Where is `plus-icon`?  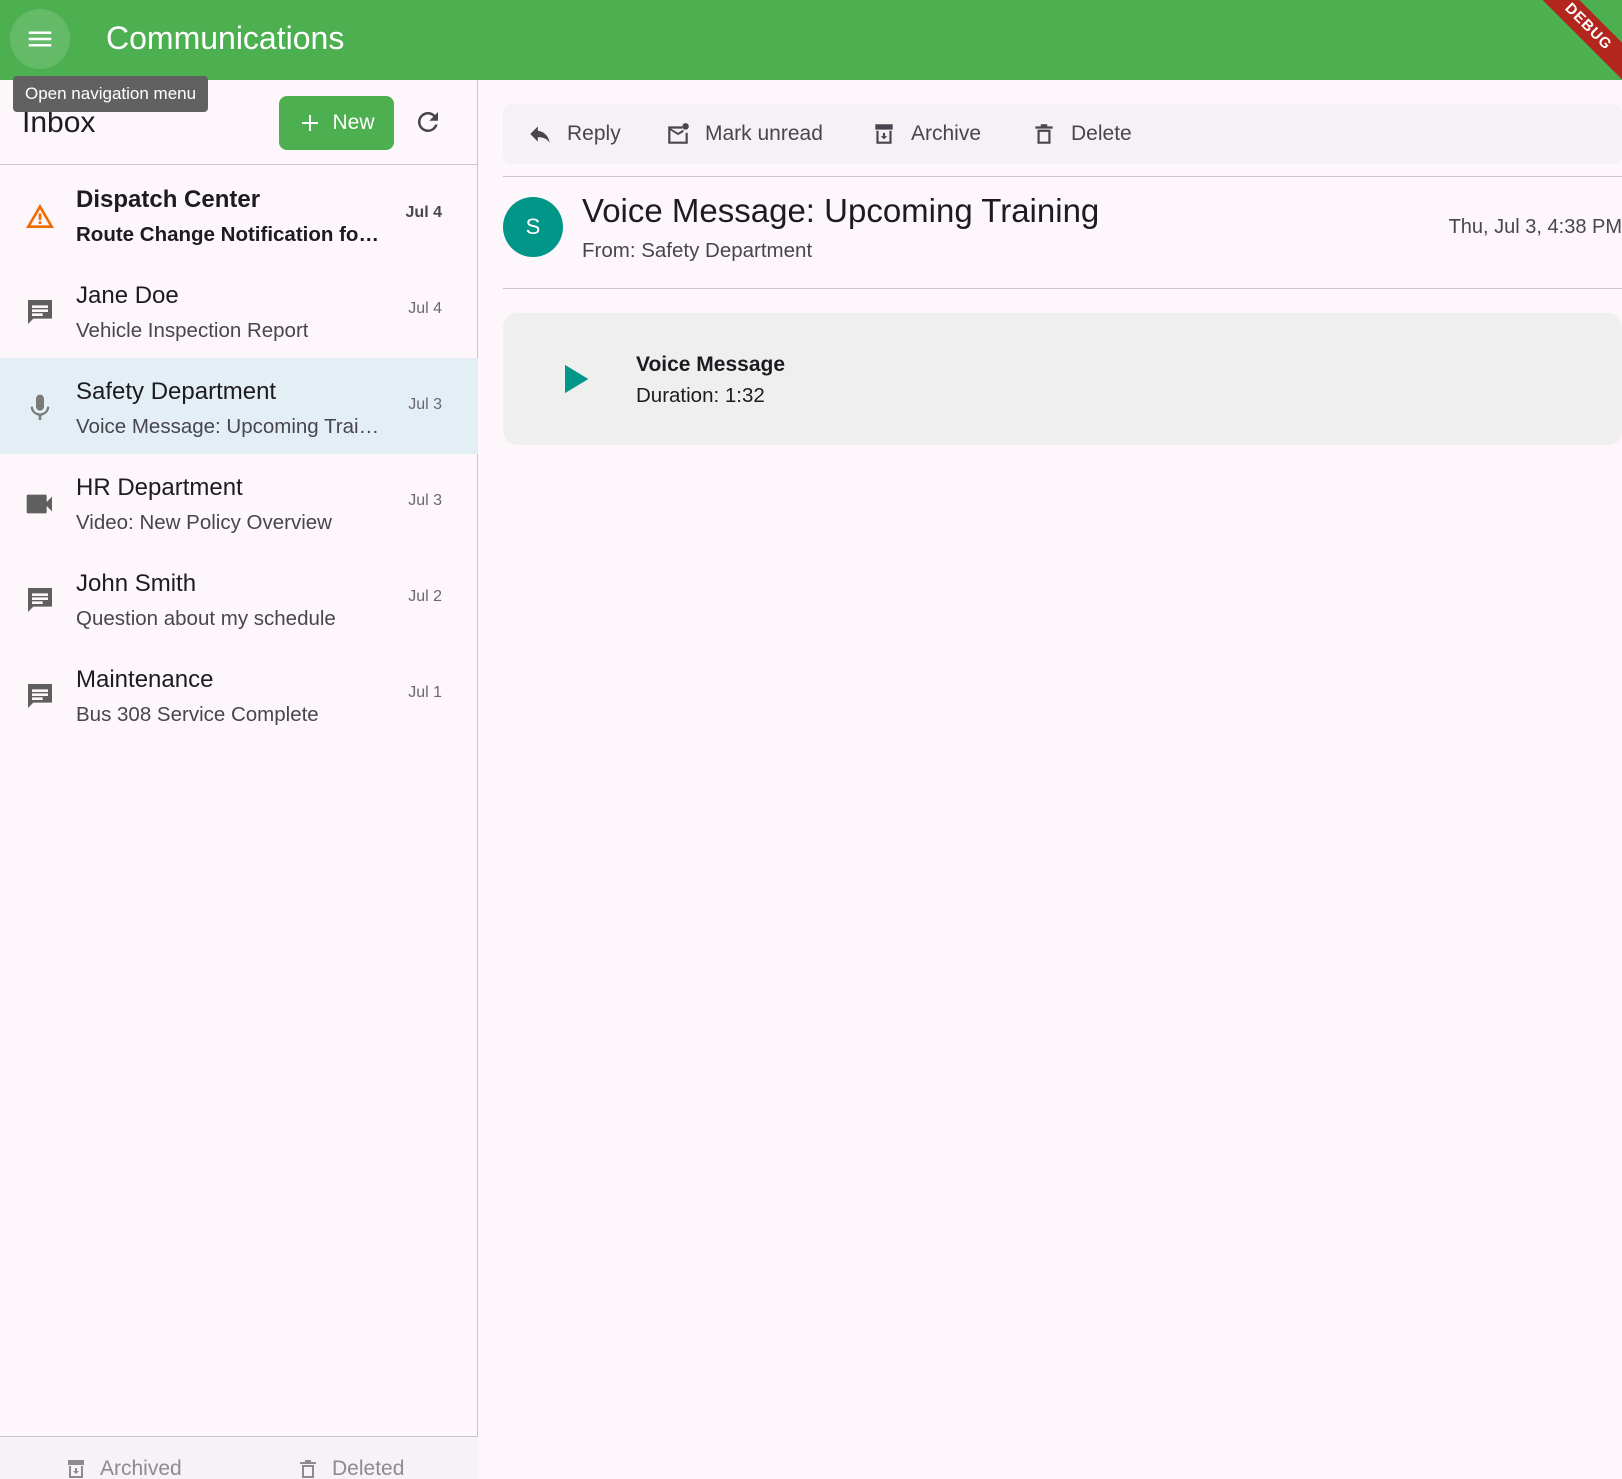
plus-icon is located at coordinates (310, 123).